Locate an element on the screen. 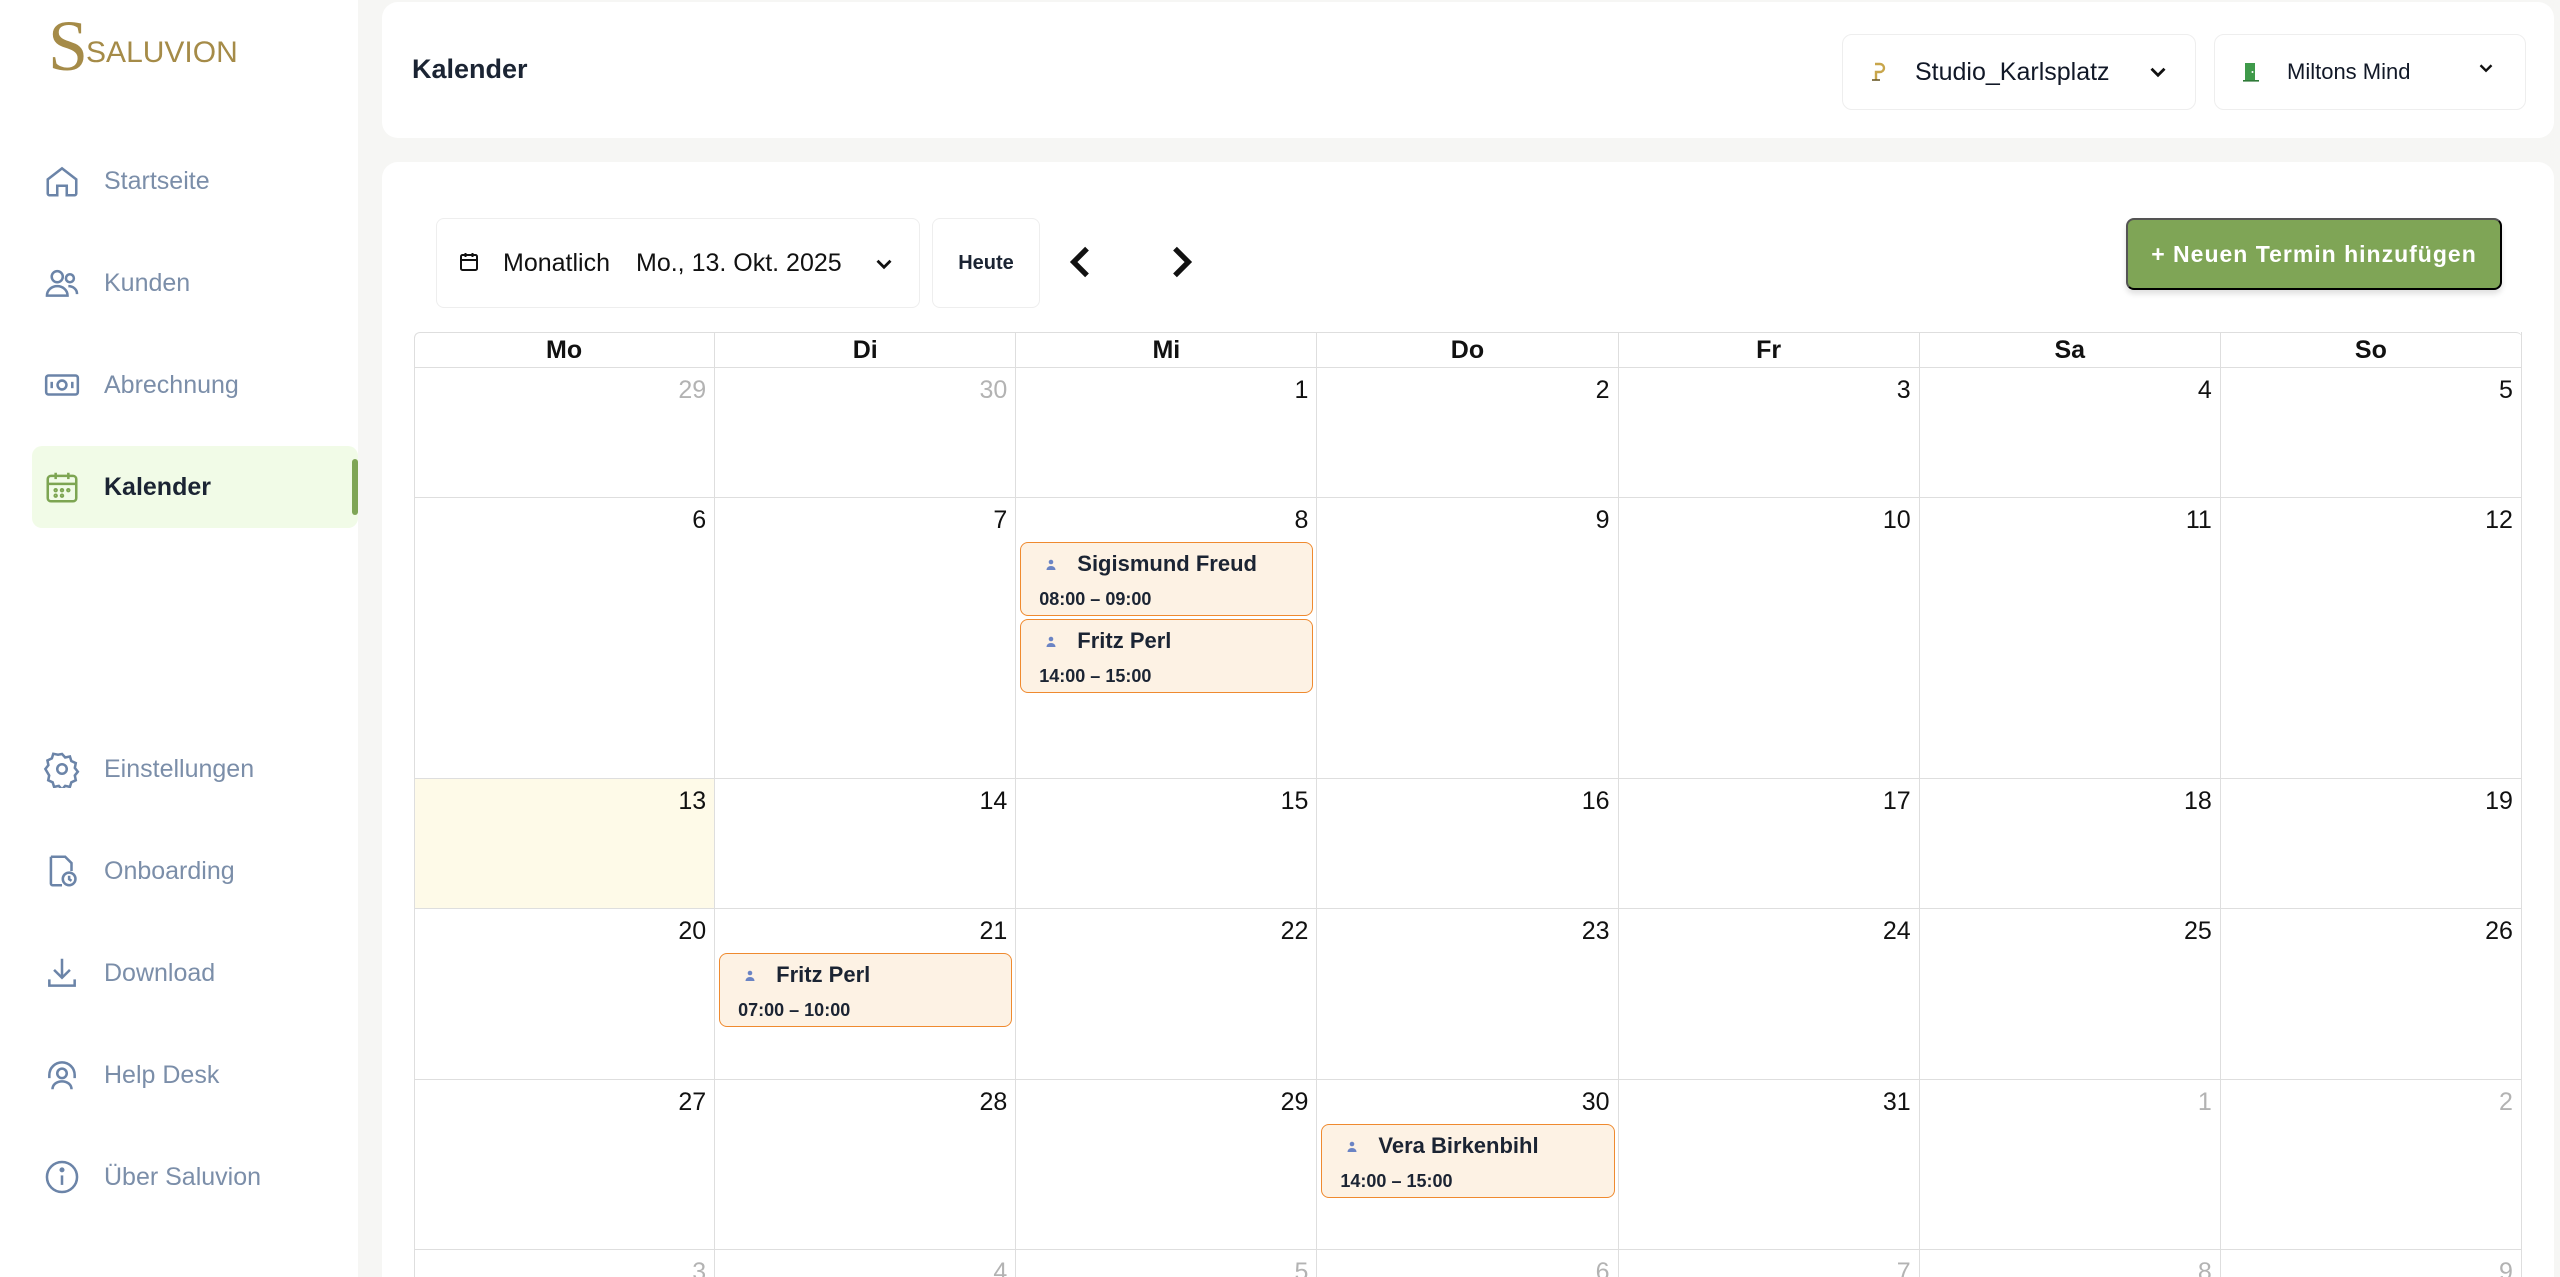 The width and height of the screenshot is (2560, 1277). calendar-day-cell: 22 is located at coordinates (1167, 994).